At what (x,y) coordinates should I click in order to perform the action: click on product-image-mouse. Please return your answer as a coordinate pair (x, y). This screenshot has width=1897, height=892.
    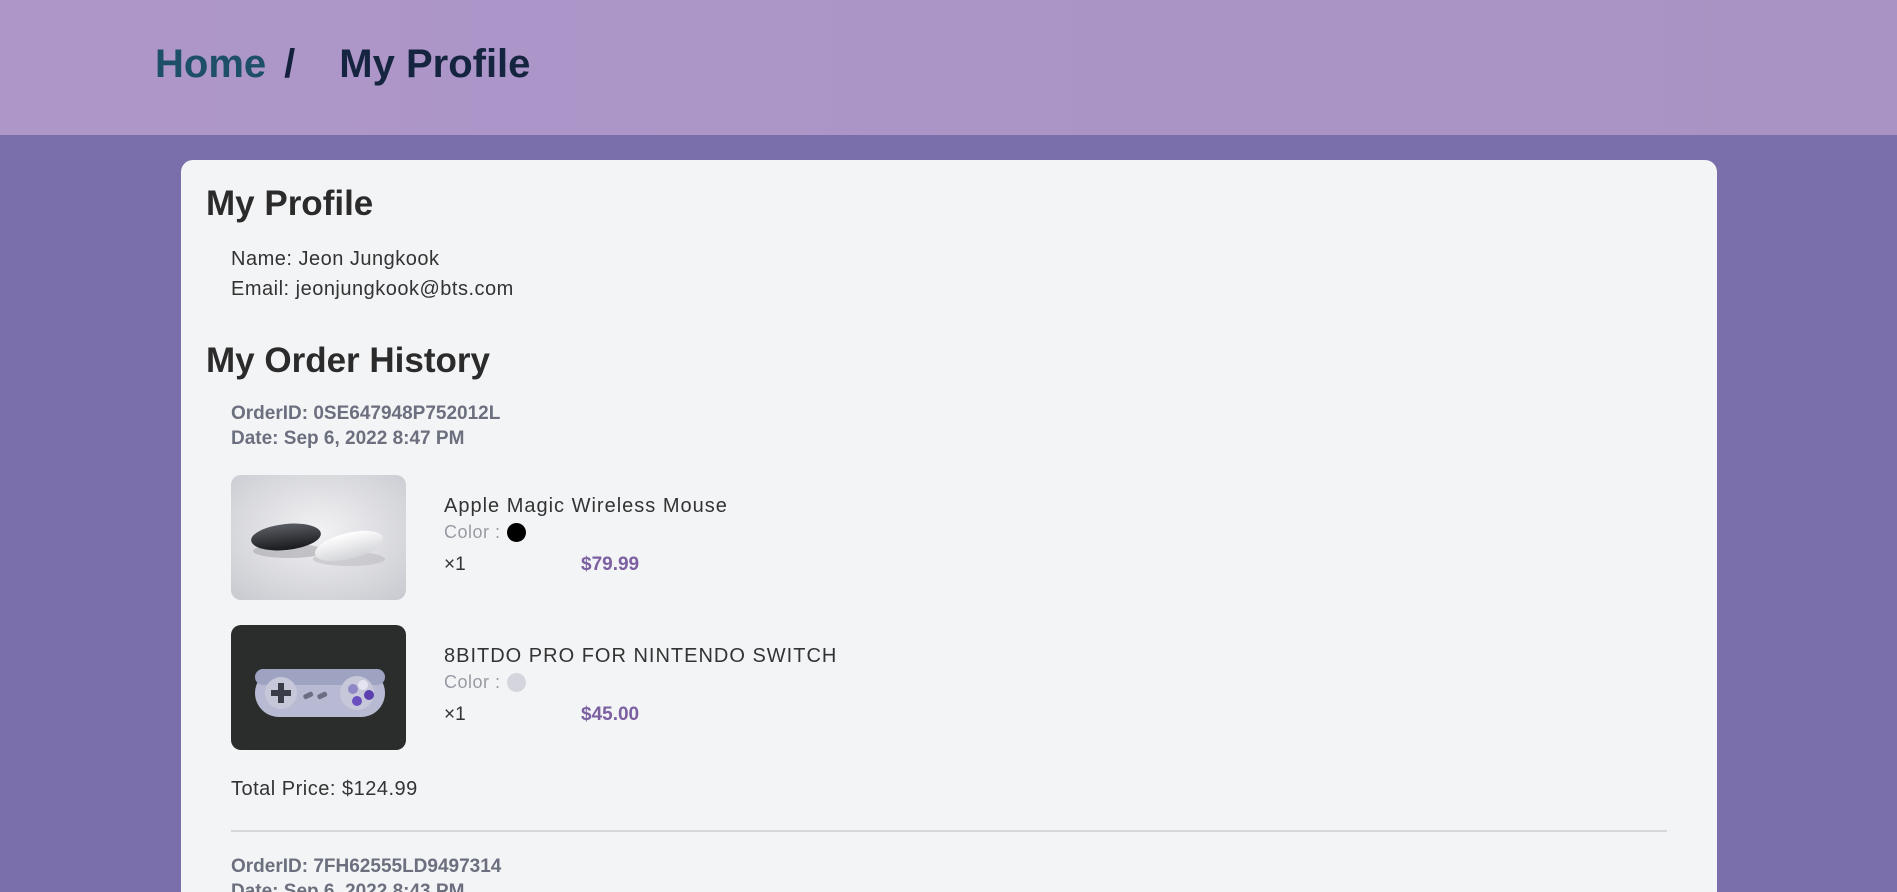
    Looking at the image, I should click on (318, 537).